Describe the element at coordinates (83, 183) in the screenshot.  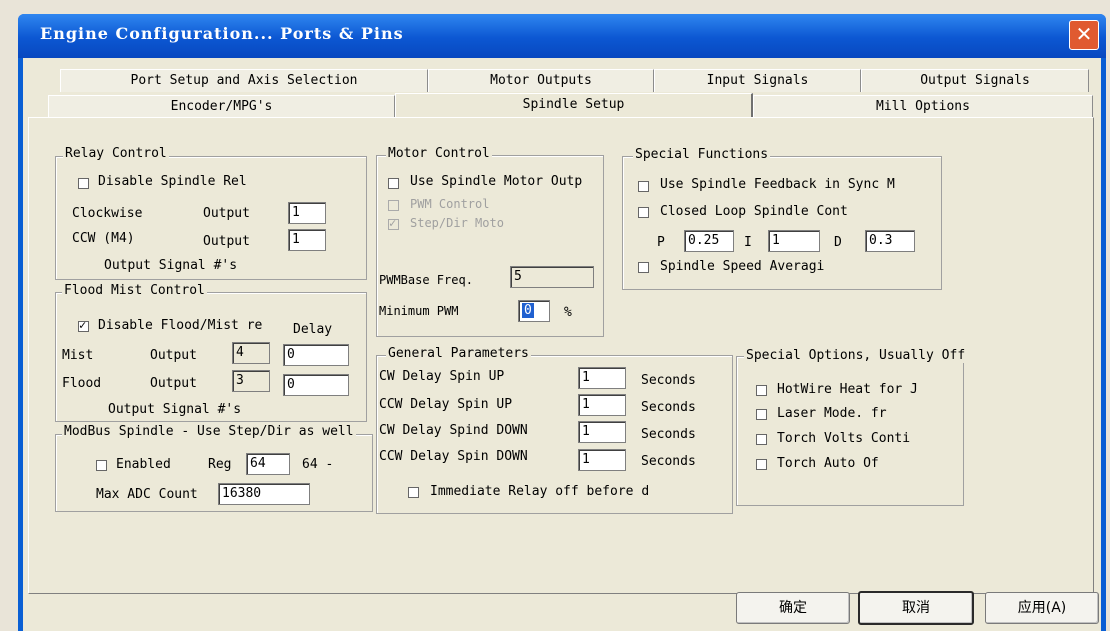
I see `disable-spindle-relay-checkbox` at that location.